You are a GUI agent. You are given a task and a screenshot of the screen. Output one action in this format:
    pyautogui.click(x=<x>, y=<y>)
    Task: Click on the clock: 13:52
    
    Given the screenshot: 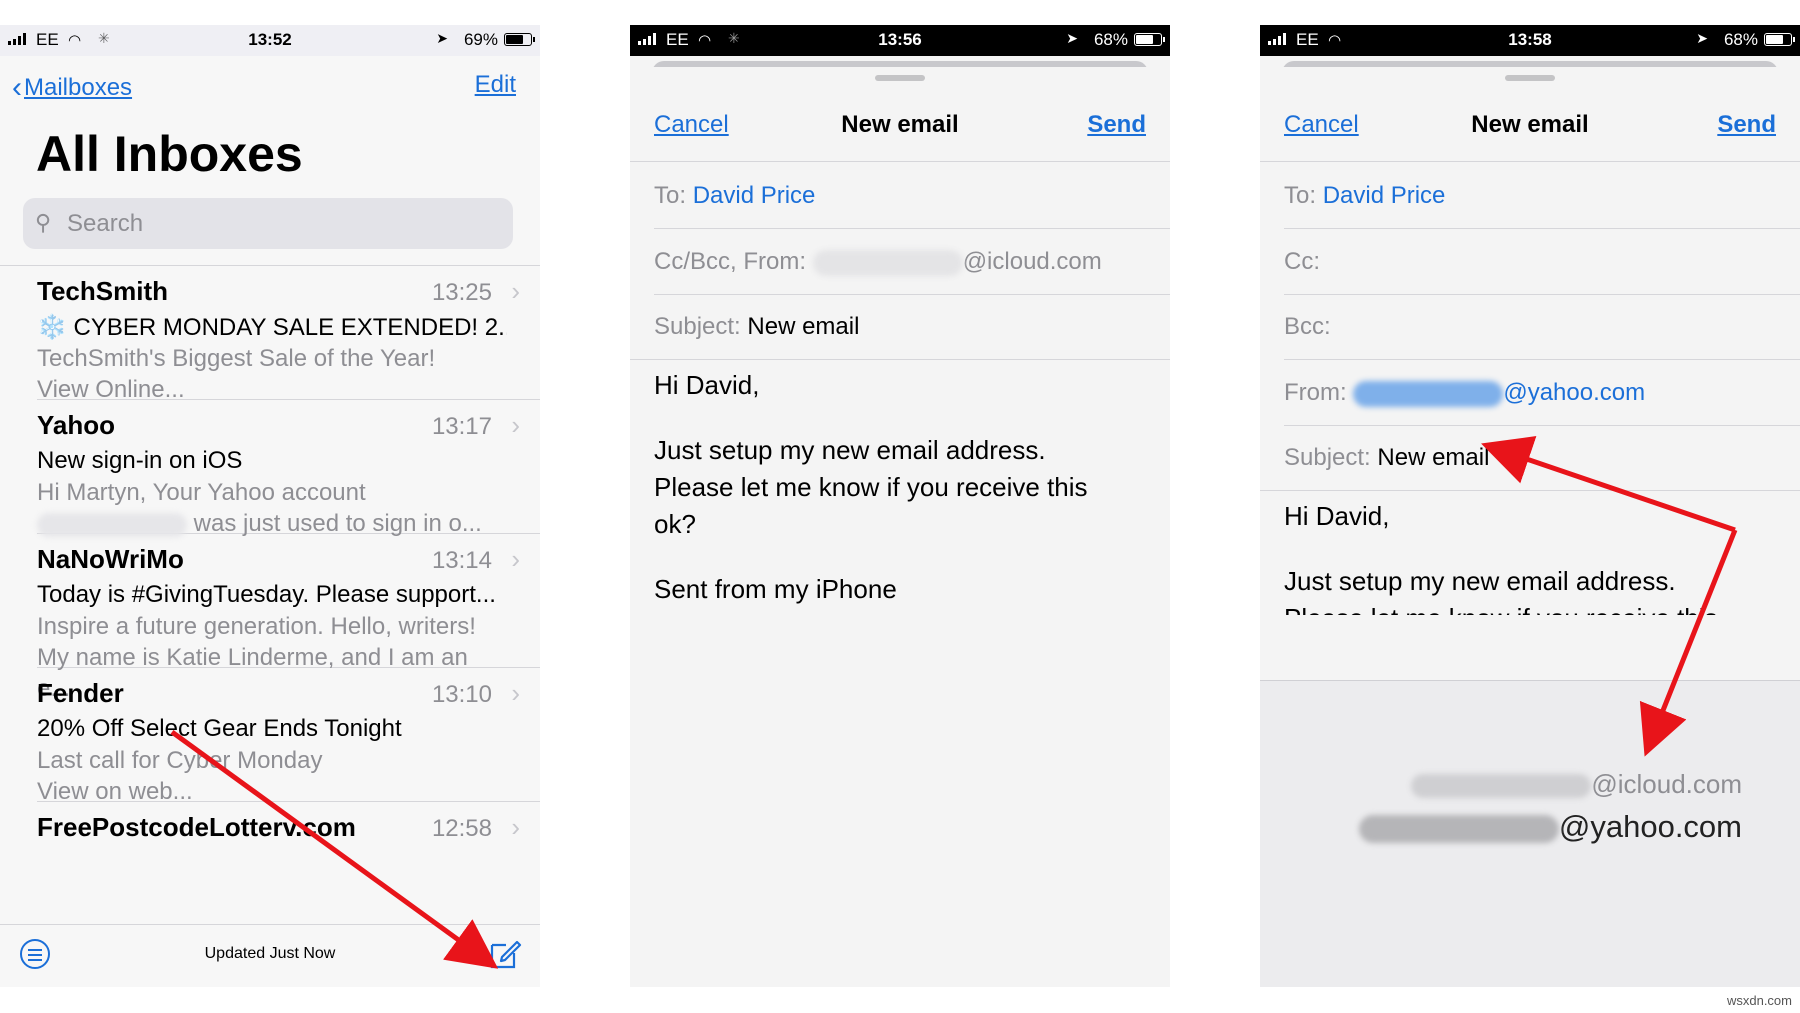 What is the action you would take?
    pyautogui.click(x=270, y=39)
    